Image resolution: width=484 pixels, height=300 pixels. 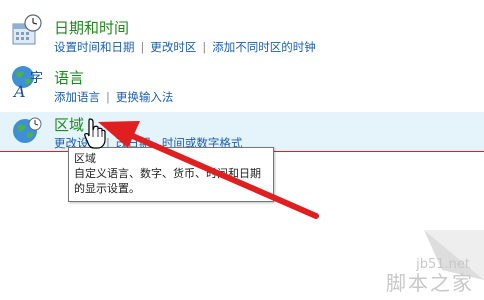 I want to click on link-set-time-date: 设置时间和日期, so click(x=94, y=47).